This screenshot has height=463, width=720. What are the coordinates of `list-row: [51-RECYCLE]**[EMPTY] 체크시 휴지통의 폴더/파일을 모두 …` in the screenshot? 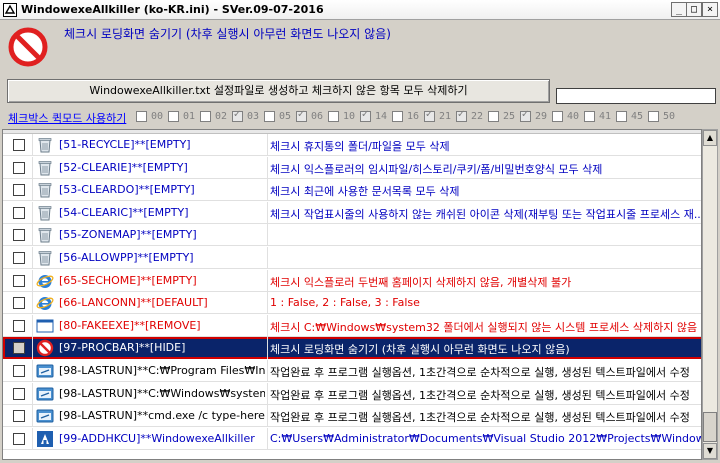 It's located at (352, 145).